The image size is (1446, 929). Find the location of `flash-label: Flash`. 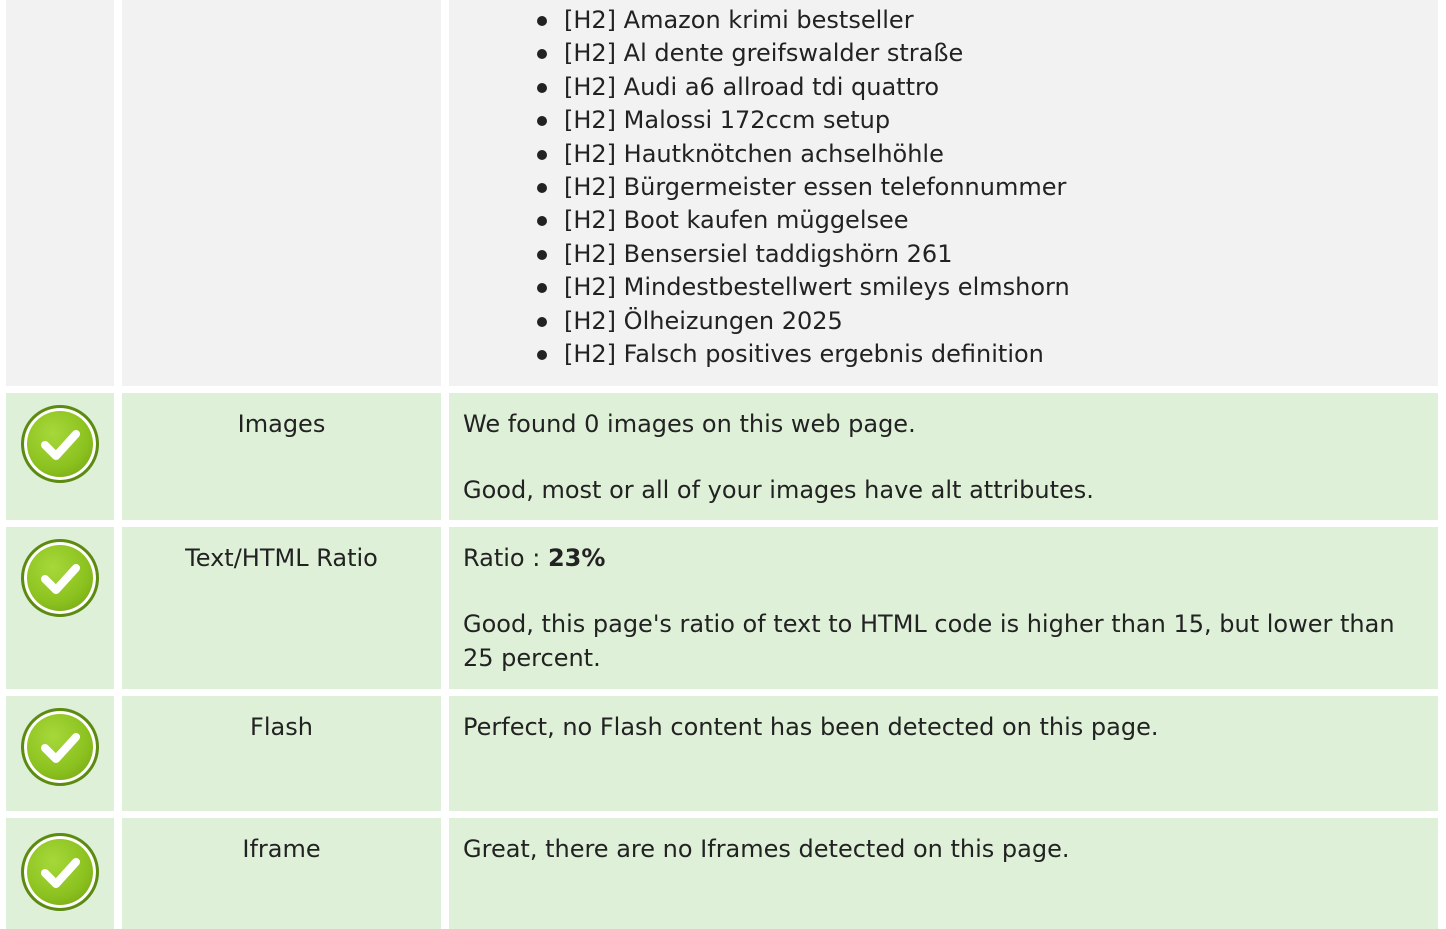

flash-label: Flash is located at coordinates (281, 727).